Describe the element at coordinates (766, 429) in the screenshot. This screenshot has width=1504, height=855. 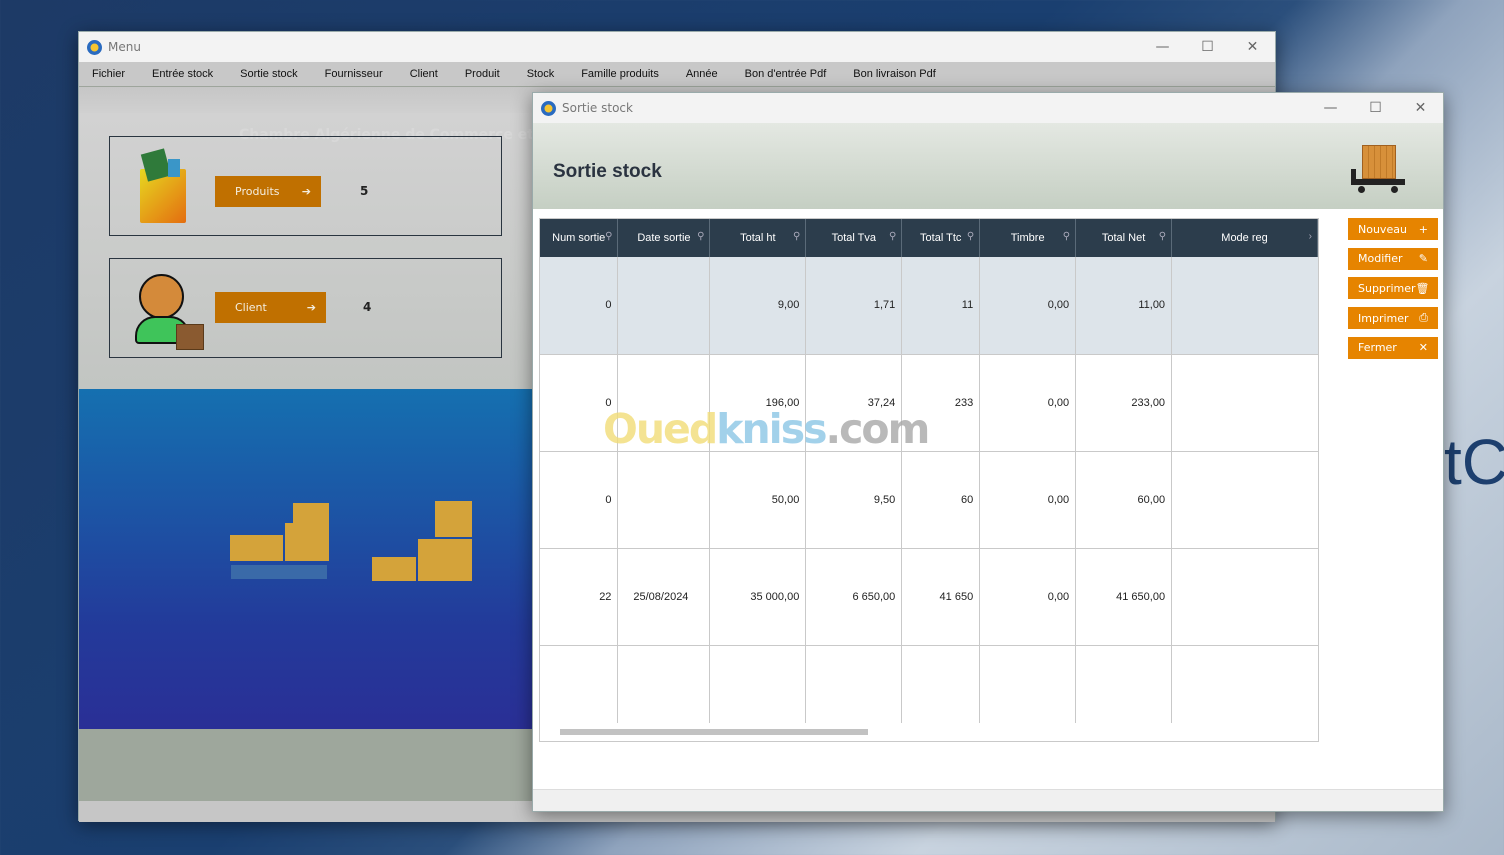
I see `watermark: Ouedkniss.com` at that location.